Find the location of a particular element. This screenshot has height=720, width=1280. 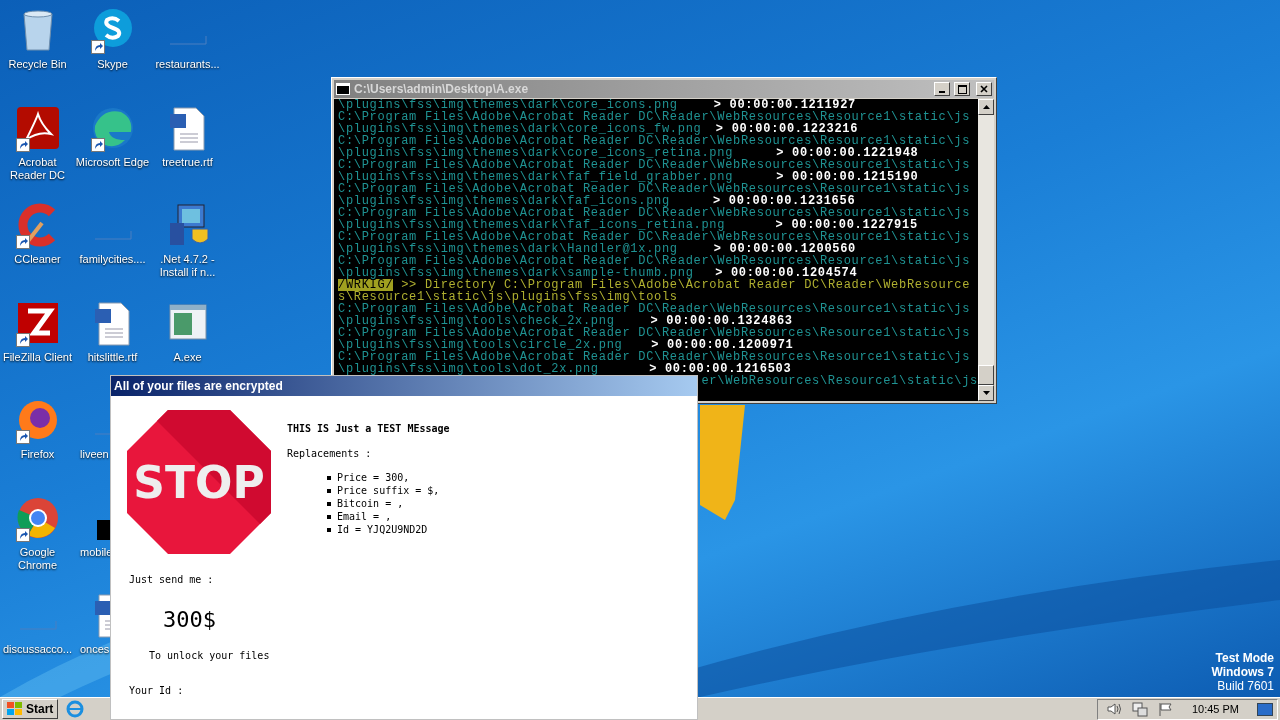

icon-label: Firefox is located at coordinates (37, 454).